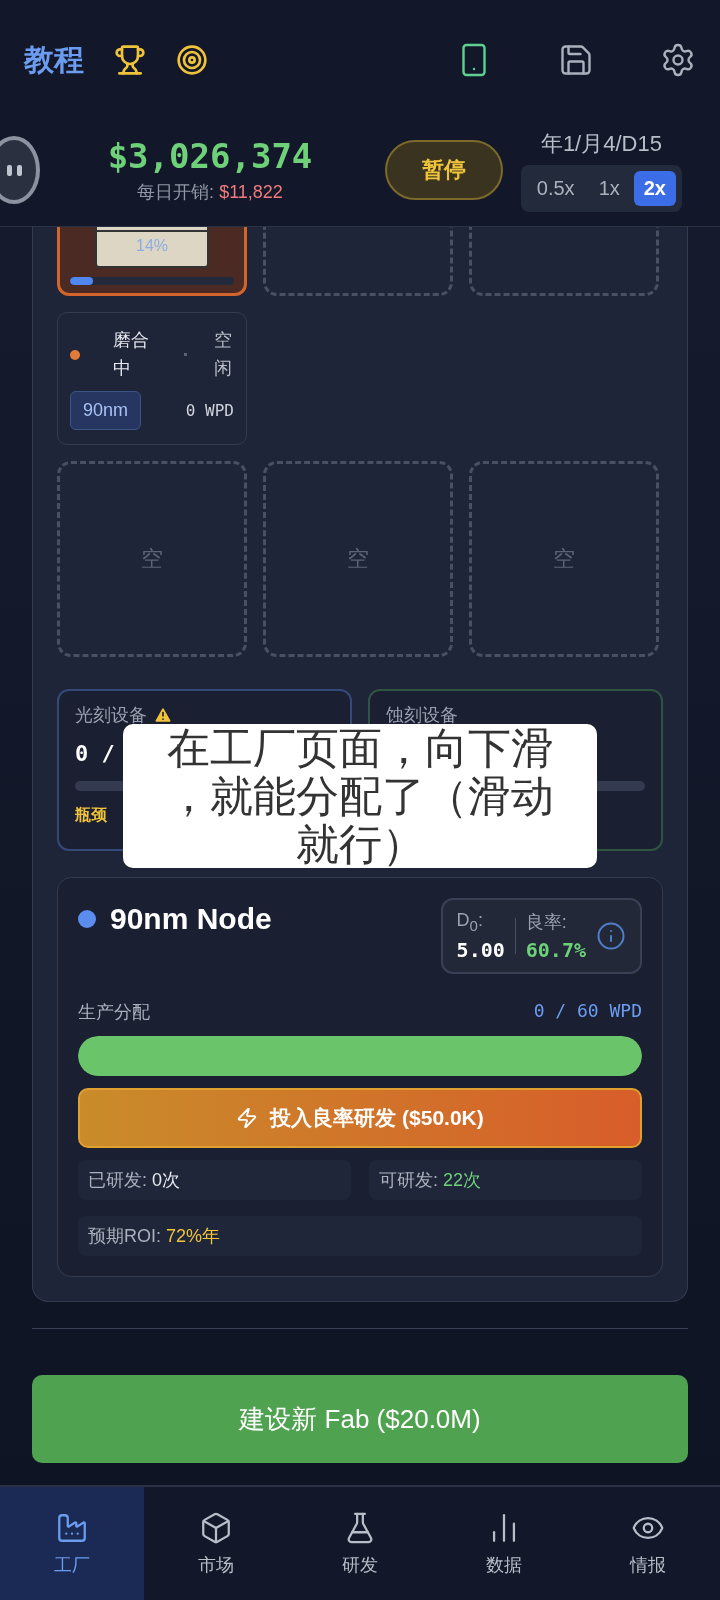 The width and height of the screenshot is (720, 1600). What do you see at coordinates (95, 754) in the screenshot?
I see `equipment-count: 0 /` at bounding box center [95, 754].